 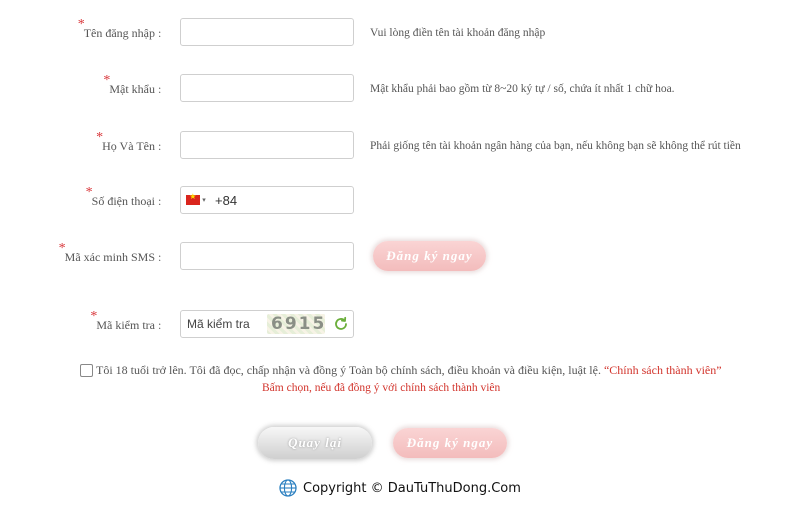 I want to click on fullname-label: * Họ Và Tên, so click(x=125, y=141).